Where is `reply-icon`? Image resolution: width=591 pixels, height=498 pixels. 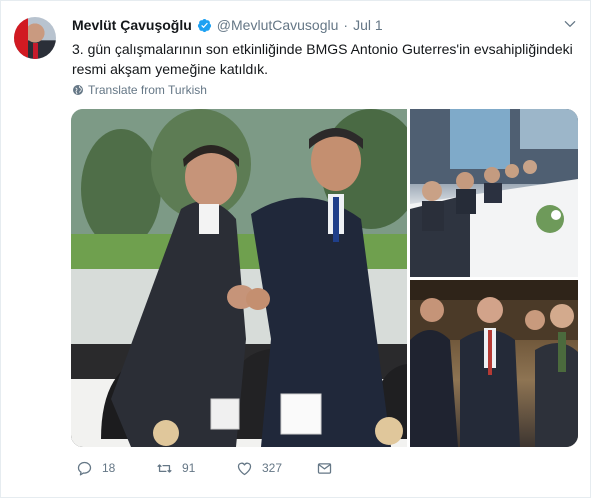 reply-icon is located at coordinates (84, 468).